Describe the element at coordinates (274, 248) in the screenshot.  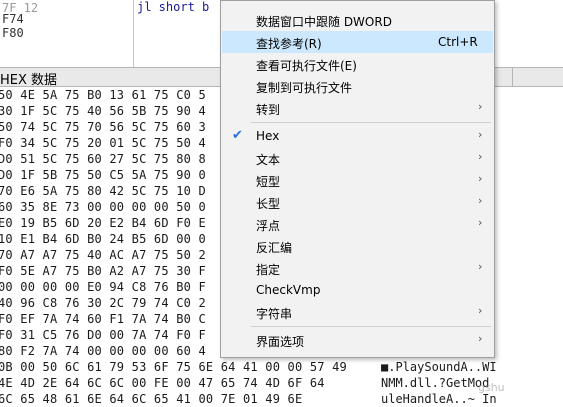
I see `menu-item-label: 反汇编` at that location.